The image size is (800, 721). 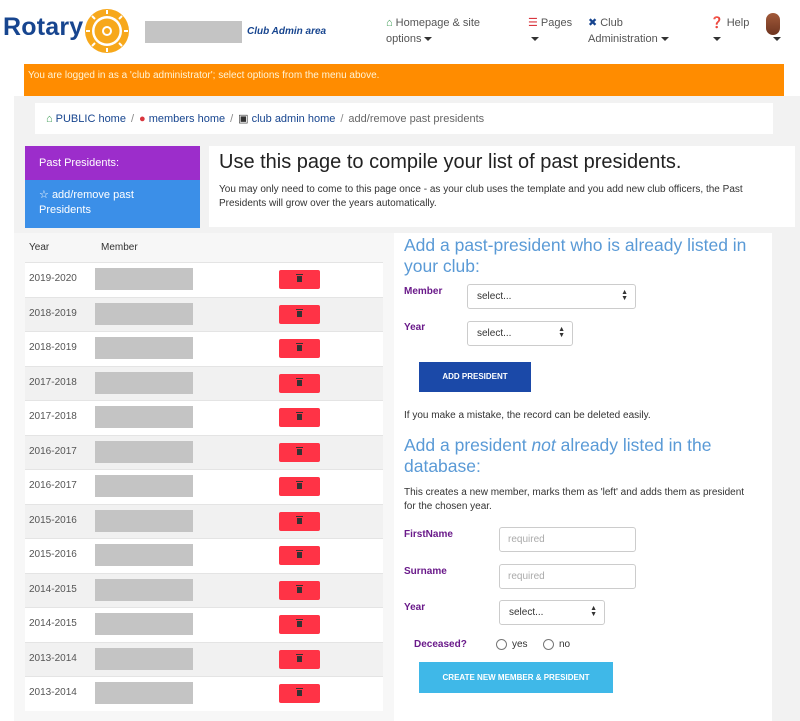 What do you see at coordinates (243, 119) in the screenshot?
I see `briefcase-icon: ▣` at bounding box center [243, 119].